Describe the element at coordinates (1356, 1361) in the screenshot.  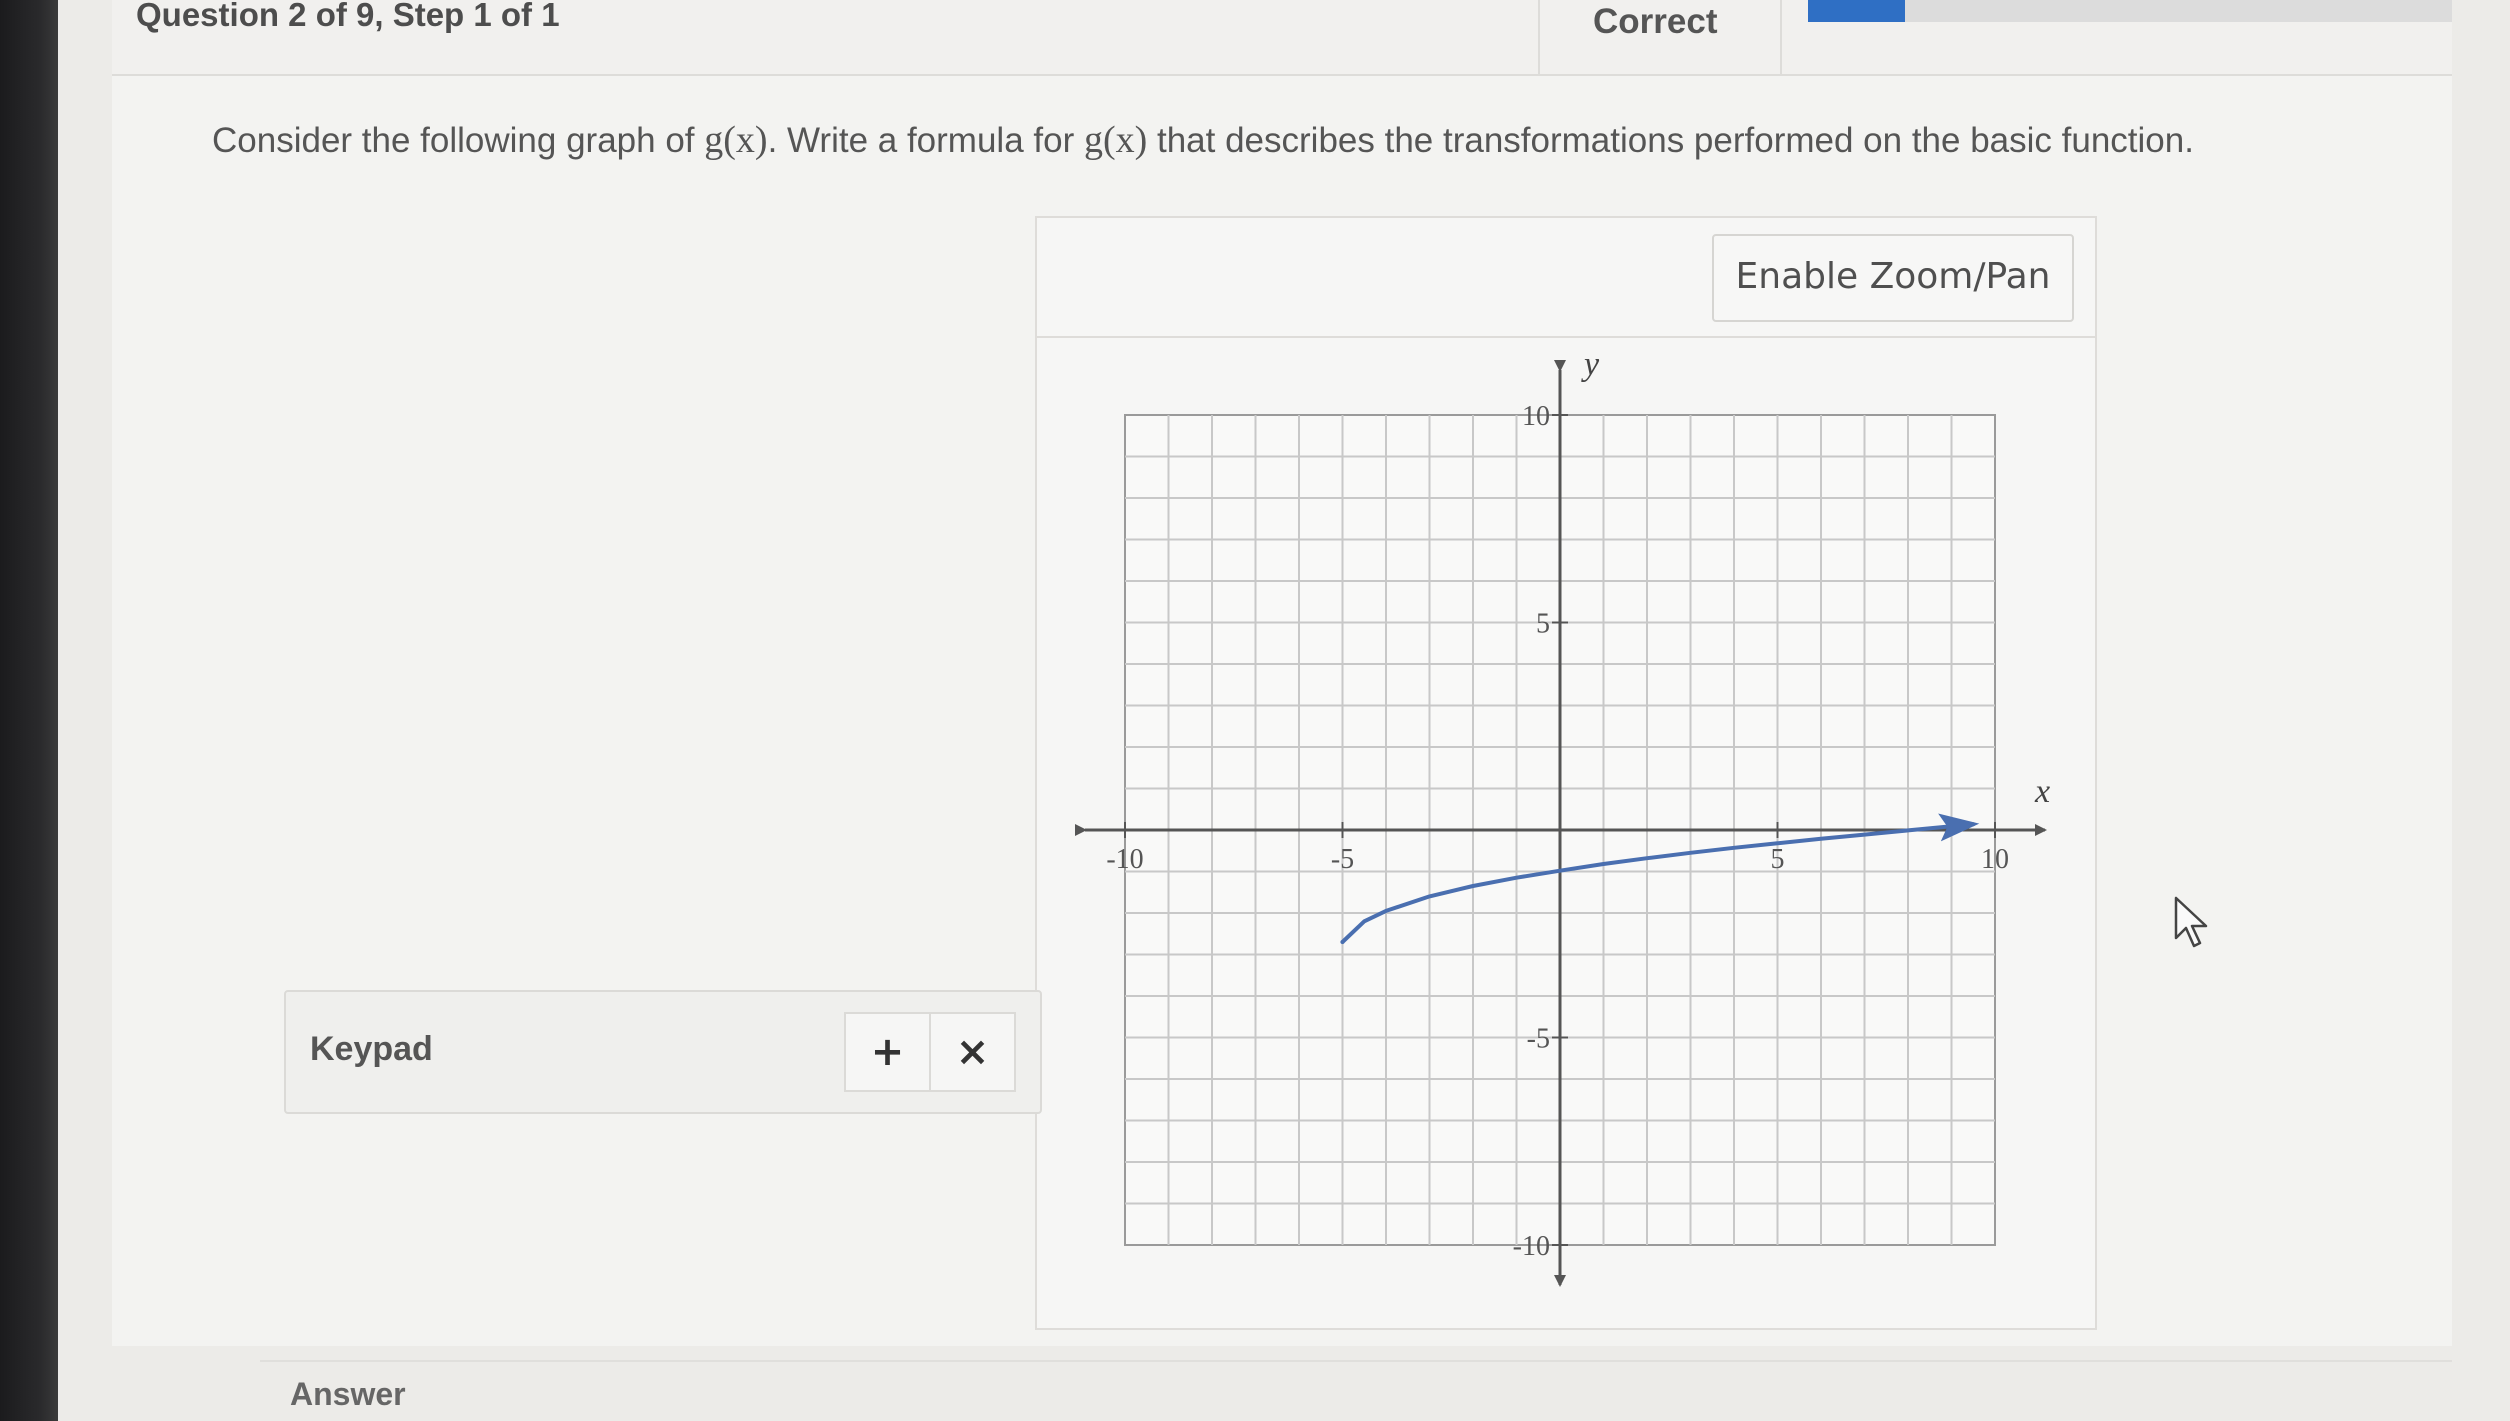
I see `section-divider` at that location.